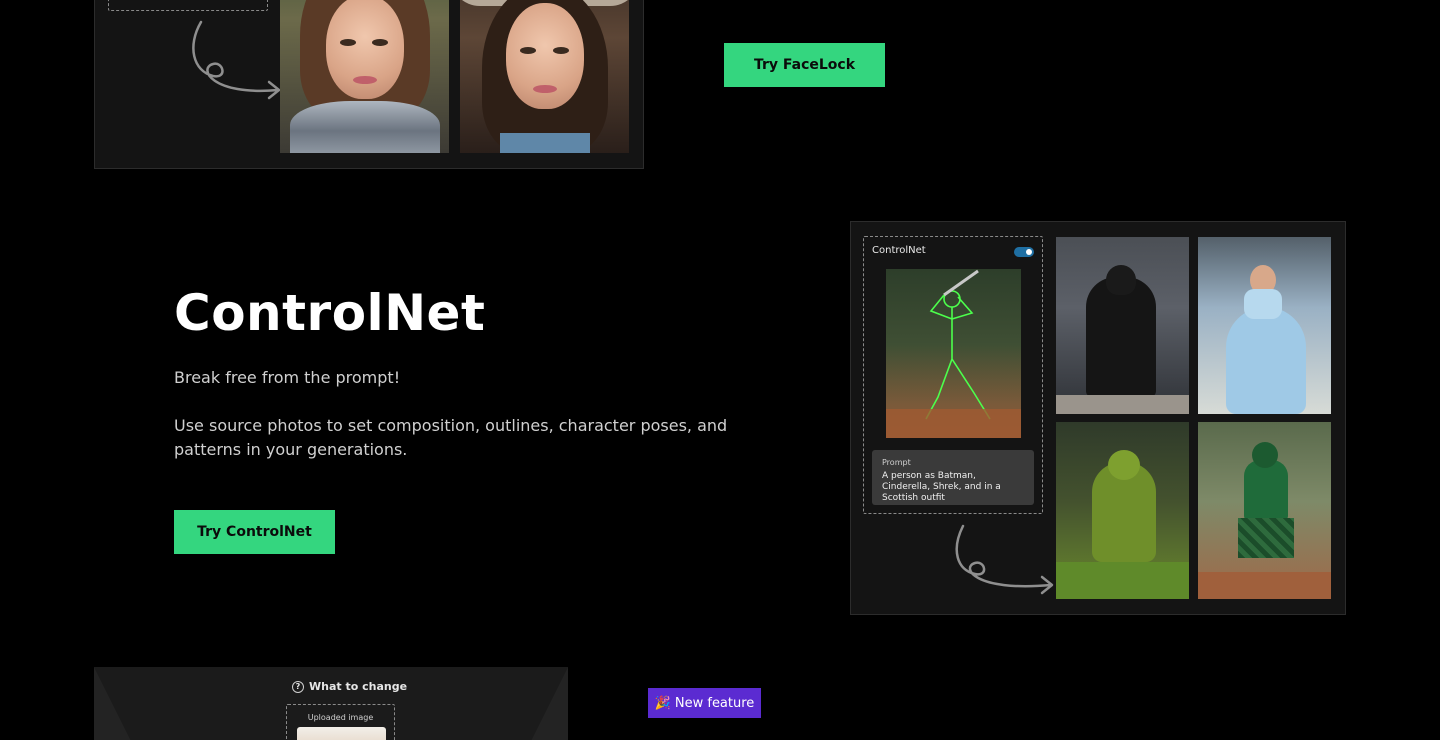 Image resolution: width=1440 pixels, height=740 pixels. Describe the element at coordinates (341, 733) in the screenshot. I see `uploaded-image-thumbnail` at that location.